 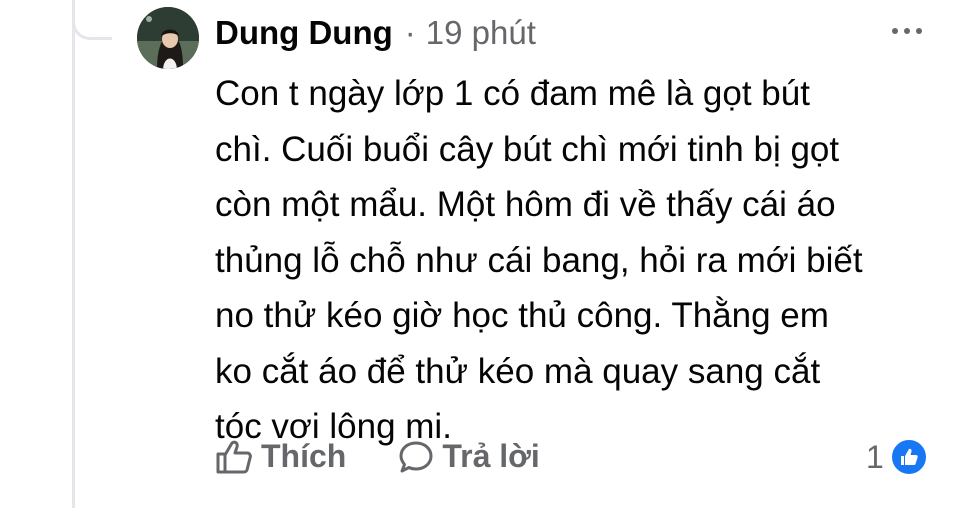 What do you see at coordinates (491, 456) in the screenshot?
I see `reply-label: Trả lời` at bounding box center [491, 456].